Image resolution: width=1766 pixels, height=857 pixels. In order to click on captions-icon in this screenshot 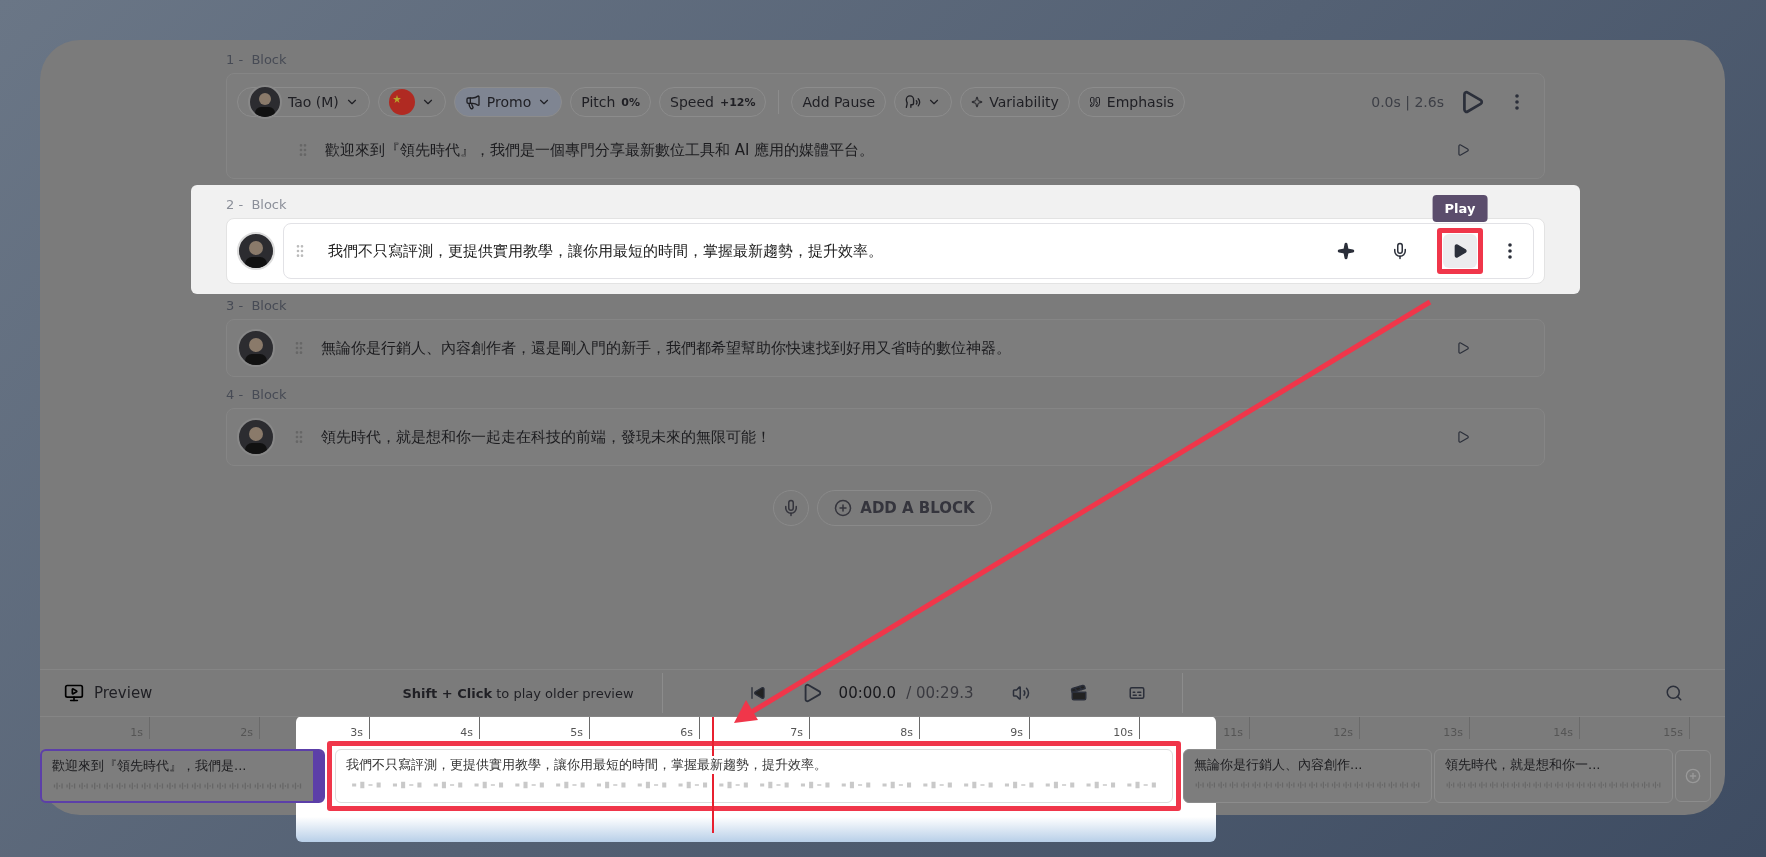, I will do `click(1136, 693)`.